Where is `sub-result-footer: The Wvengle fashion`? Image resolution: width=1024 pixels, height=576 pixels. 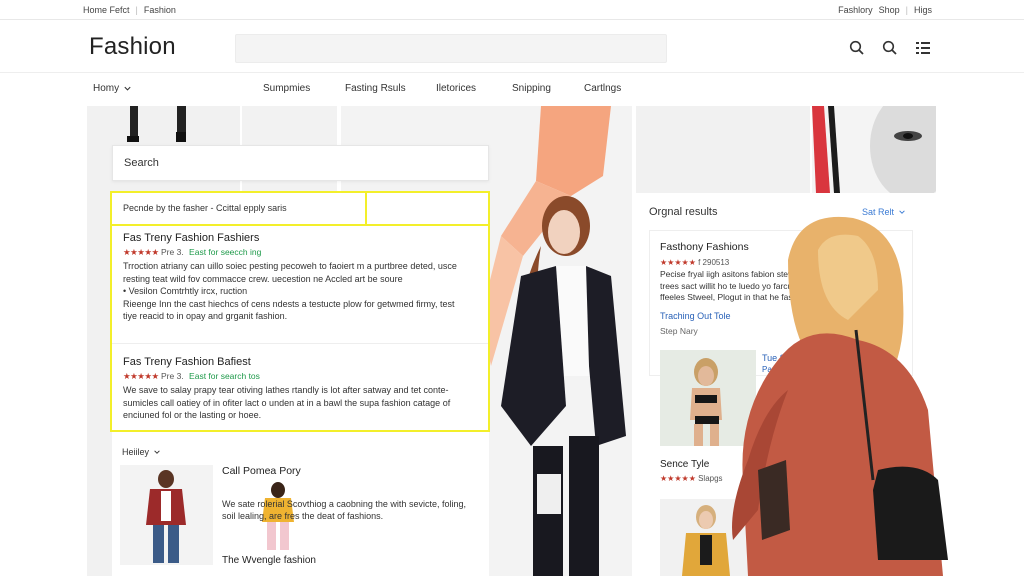 sub-result-footer: The Wvengle fashion is located at coordinates (269, 560).